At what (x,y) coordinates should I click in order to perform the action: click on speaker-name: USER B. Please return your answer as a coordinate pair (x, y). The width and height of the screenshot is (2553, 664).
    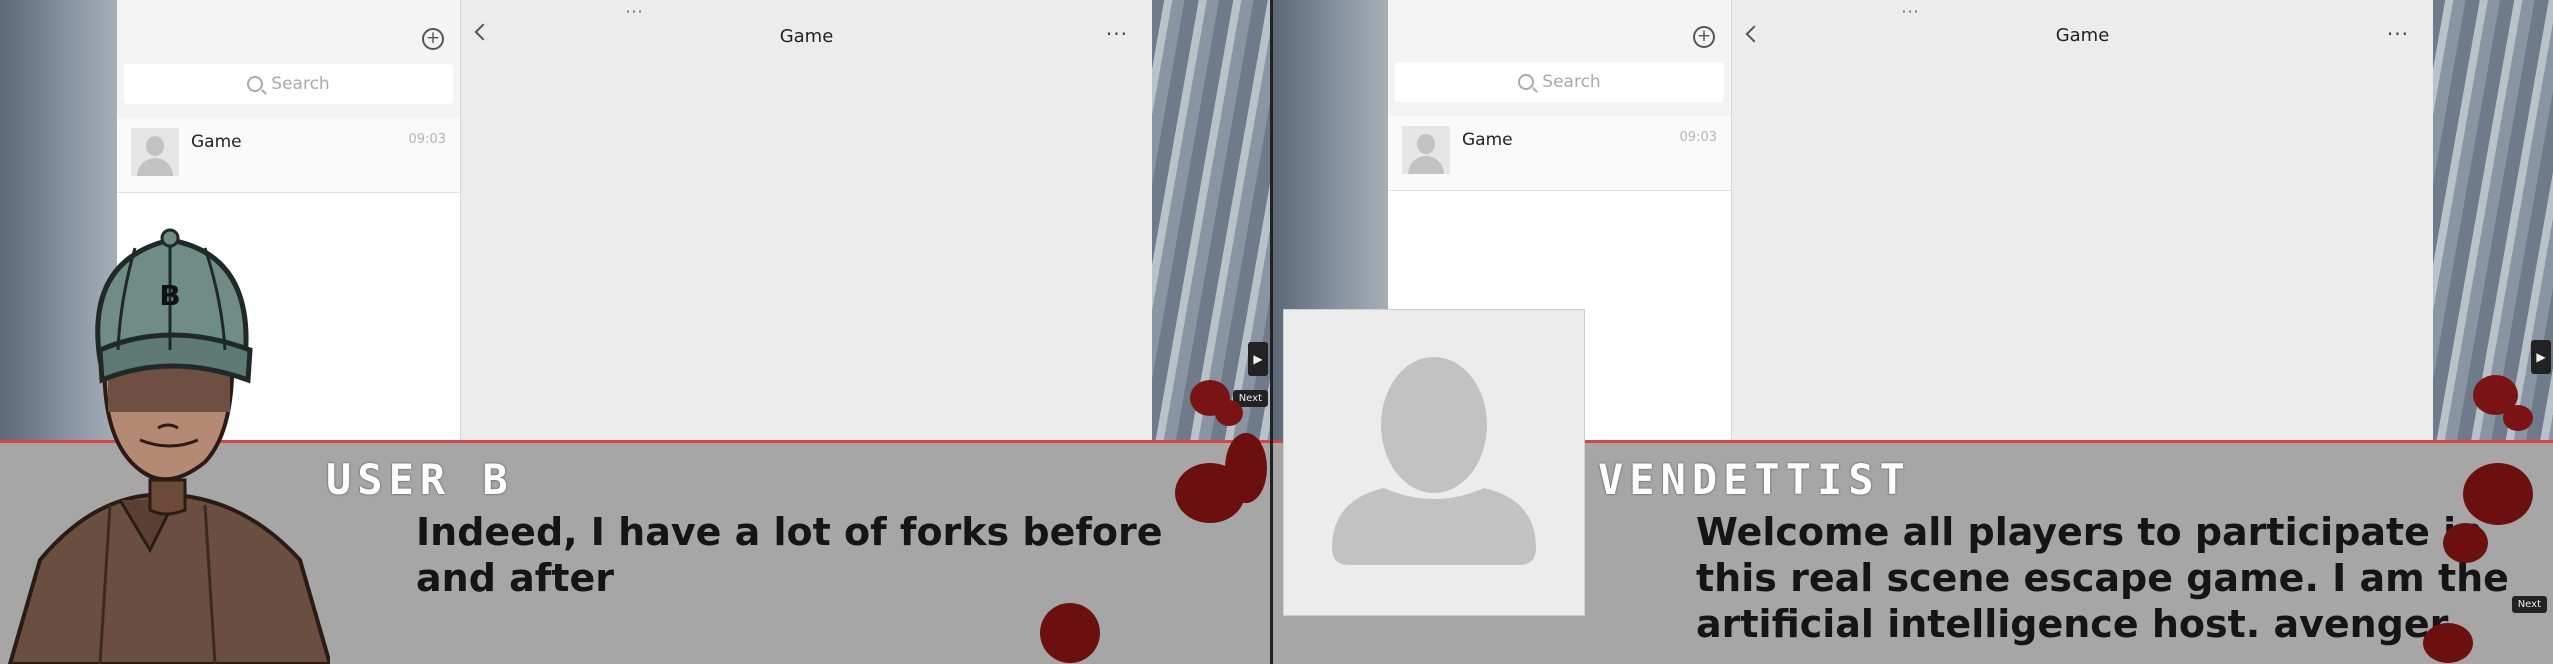
    Looking at the image, I should click on (420, 479).